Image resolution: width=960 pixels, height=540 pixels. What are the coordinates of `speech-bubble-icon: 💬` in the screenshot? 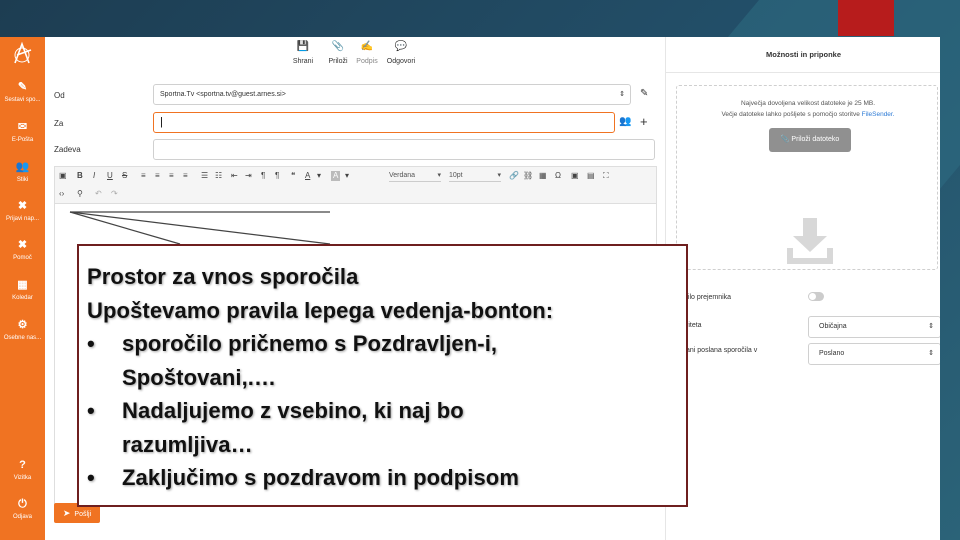 It's located at (401, 46).